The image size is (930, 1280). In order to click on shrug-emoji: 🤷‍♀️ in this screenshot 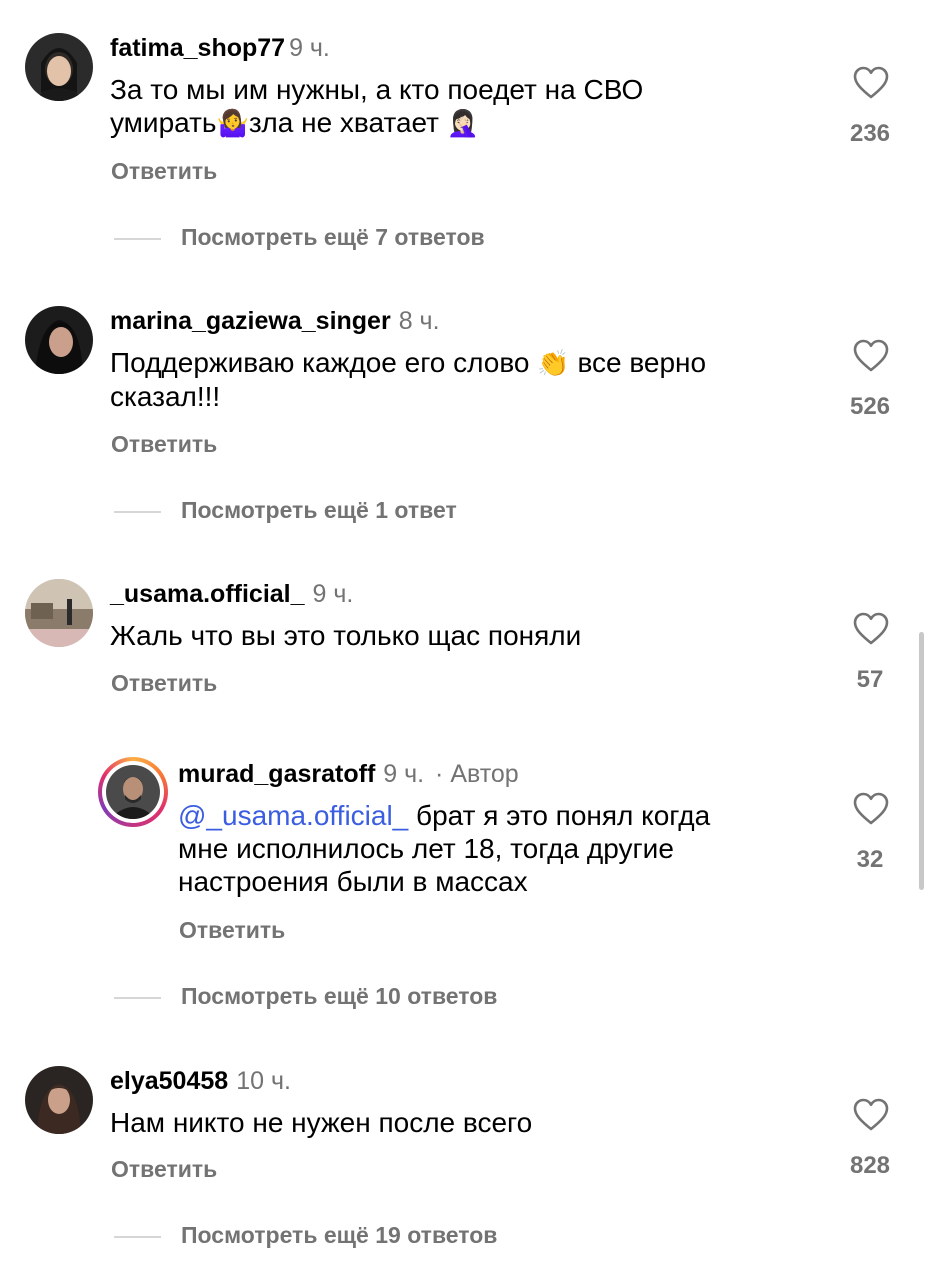, I will do `click(232, 123)`.